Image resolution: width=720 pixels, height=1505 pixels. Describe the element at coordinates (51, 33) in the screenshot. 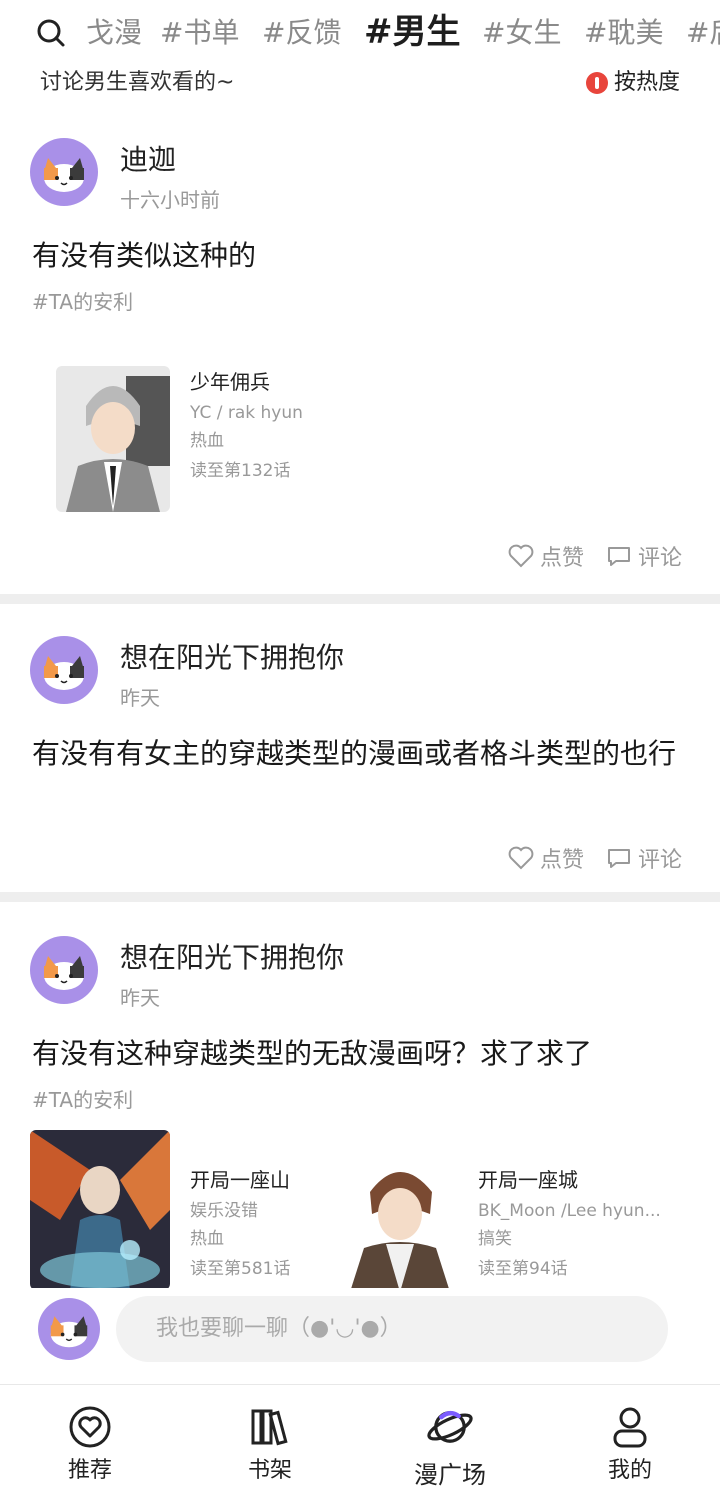

I see `search-icon` at that location.